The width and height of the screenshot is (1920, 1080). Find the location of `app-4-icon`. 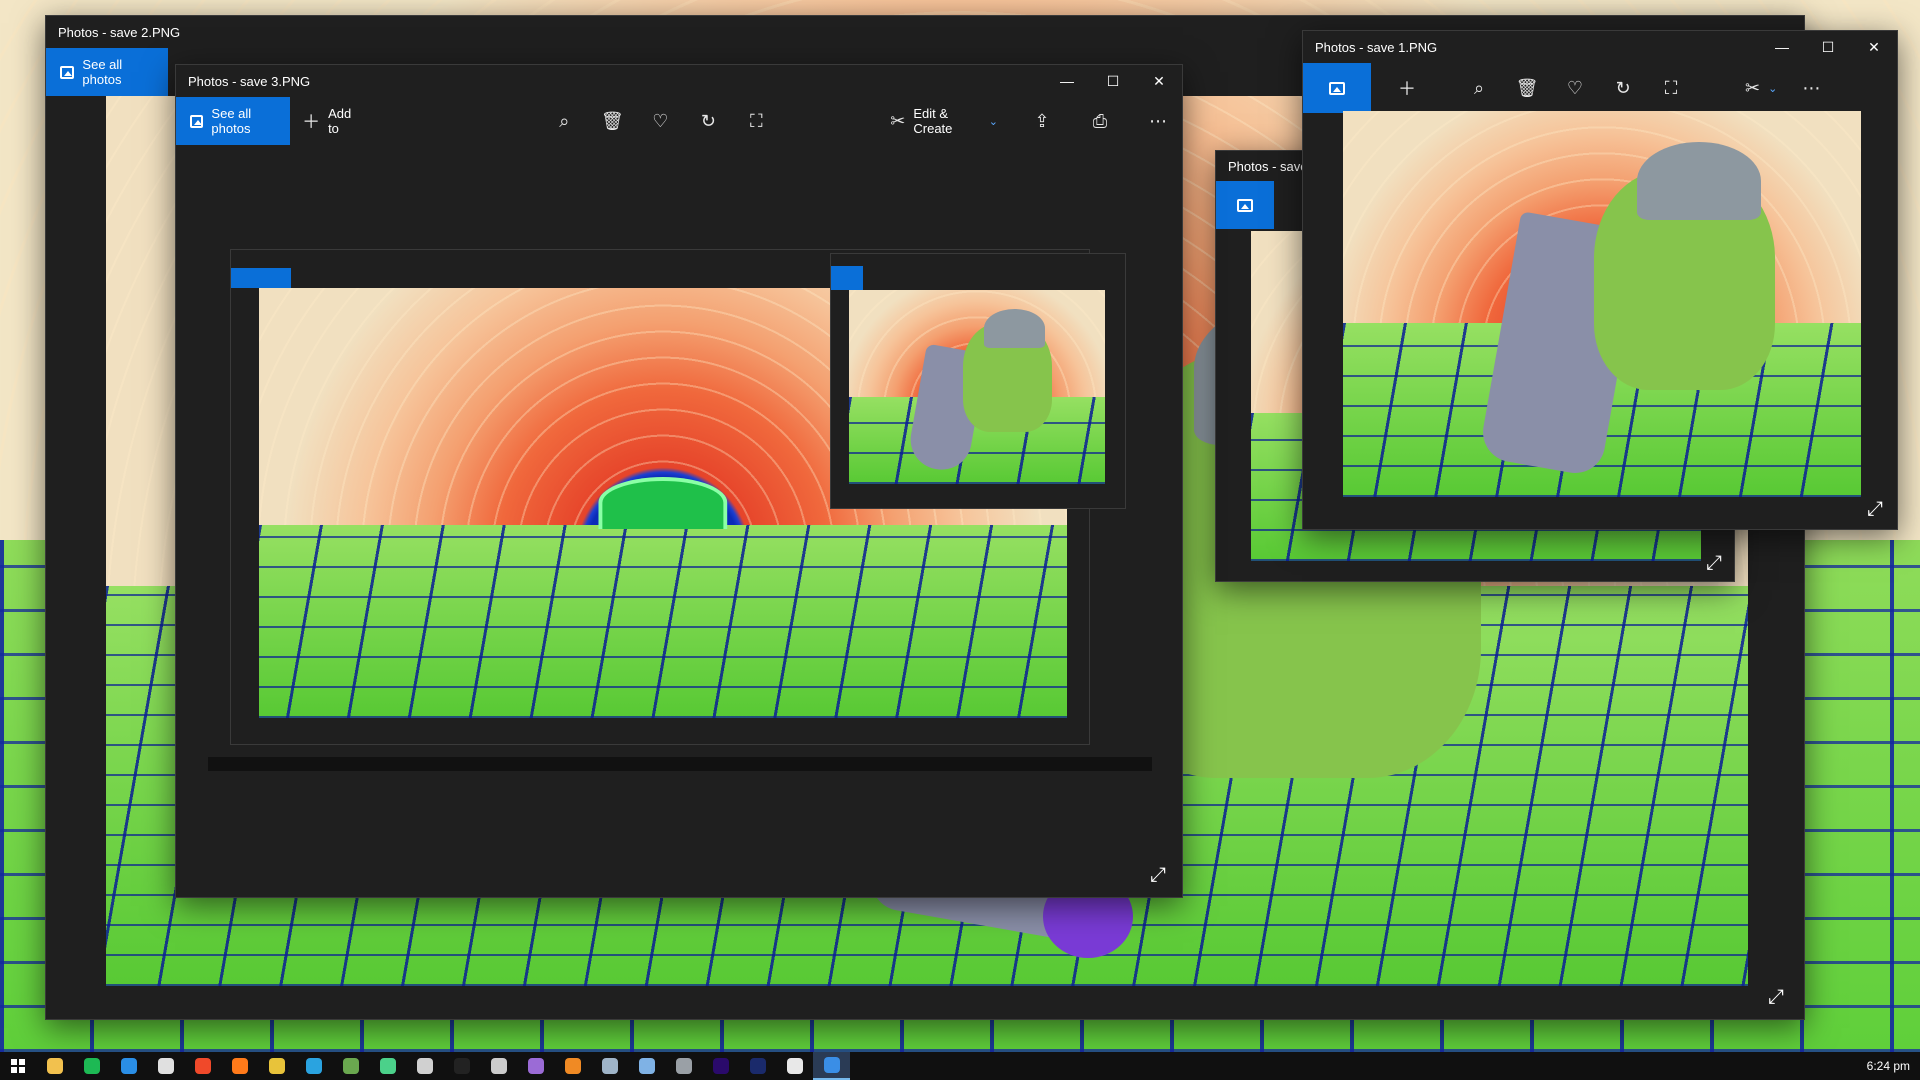

app-4-icon is located at coordinates (165, 1066).